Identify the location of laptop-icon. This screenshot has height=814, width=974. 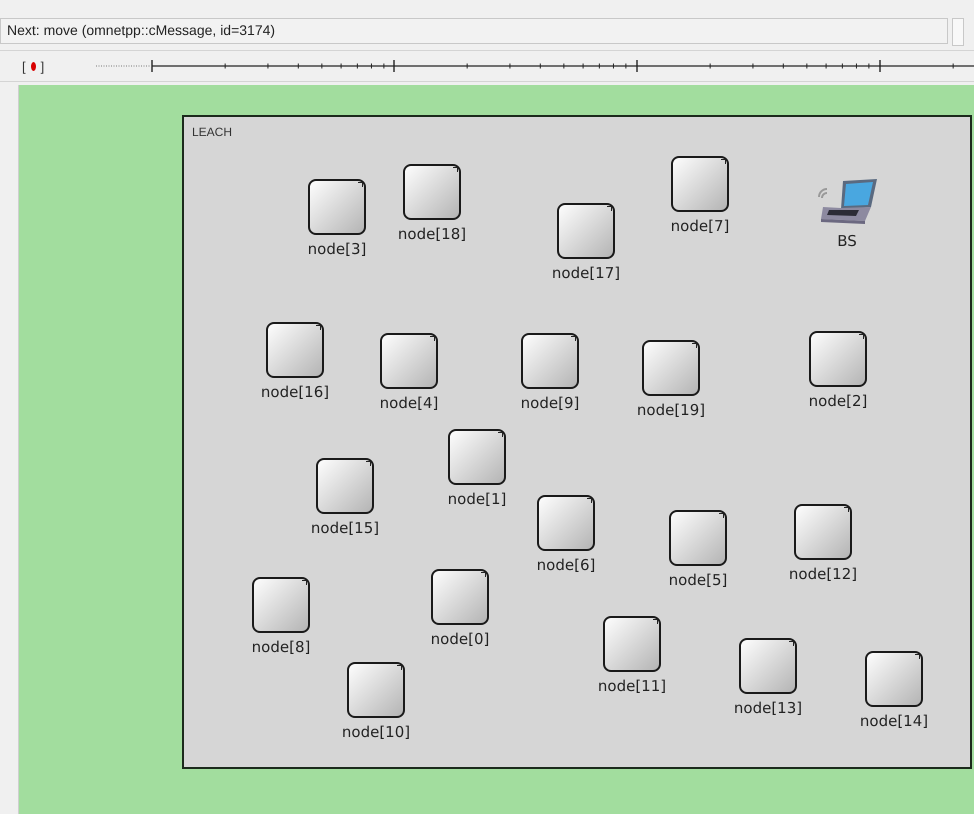
(847, 202).